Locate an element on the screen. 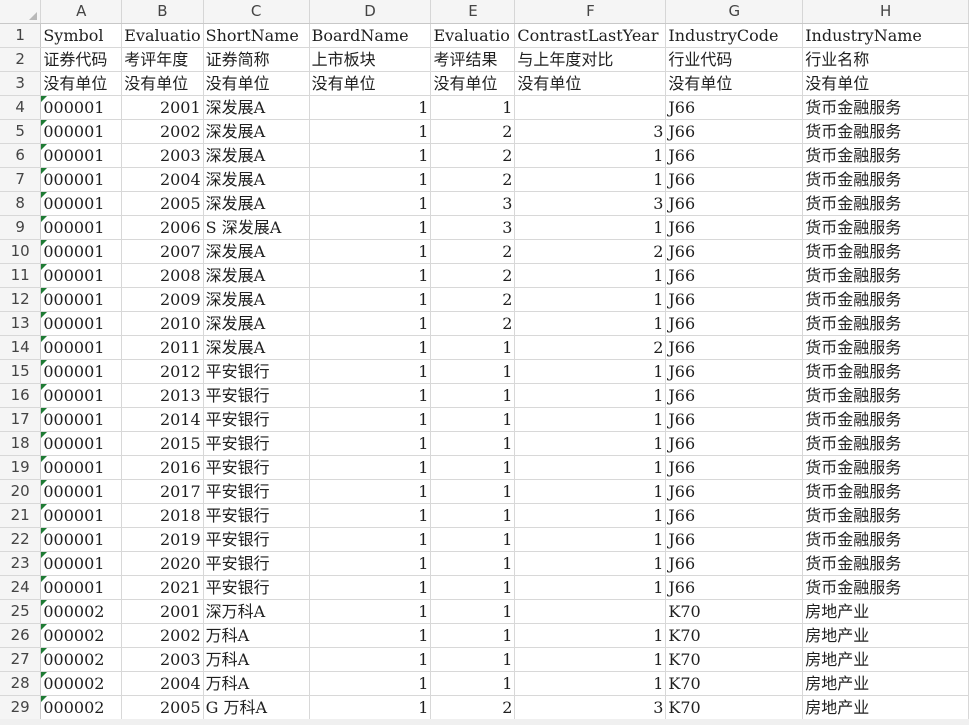 Image resolution: width=969 pixels, height=725 pixels. cell-B: 2012 is located at coordinates (162, 371).